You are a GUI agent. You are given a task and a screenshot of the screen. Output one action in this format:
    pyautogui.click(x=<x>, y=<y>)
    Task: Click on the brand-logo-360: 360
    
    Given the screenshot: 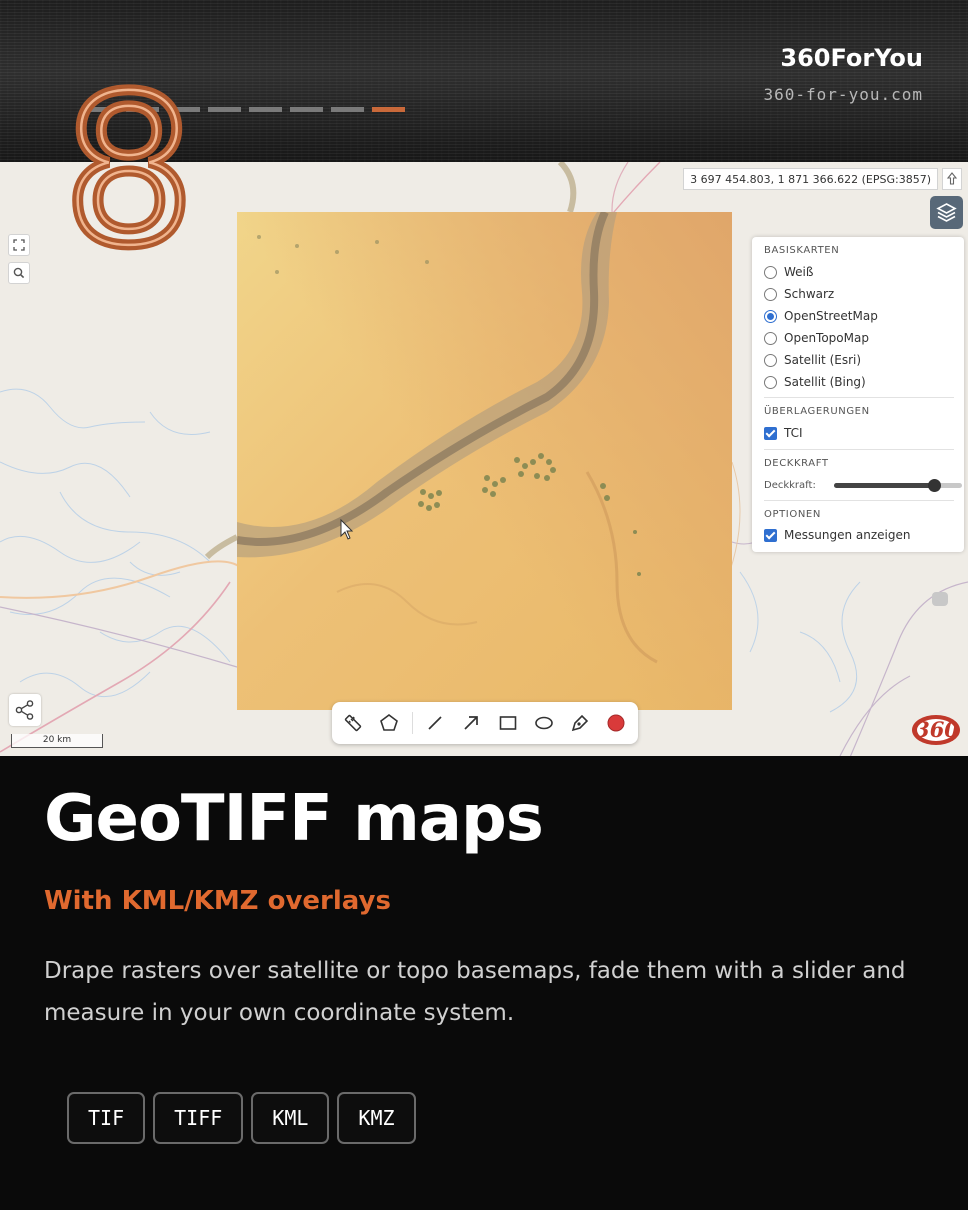 What is the action you would take?
    pyautogui.click(x=936, y=730)
    